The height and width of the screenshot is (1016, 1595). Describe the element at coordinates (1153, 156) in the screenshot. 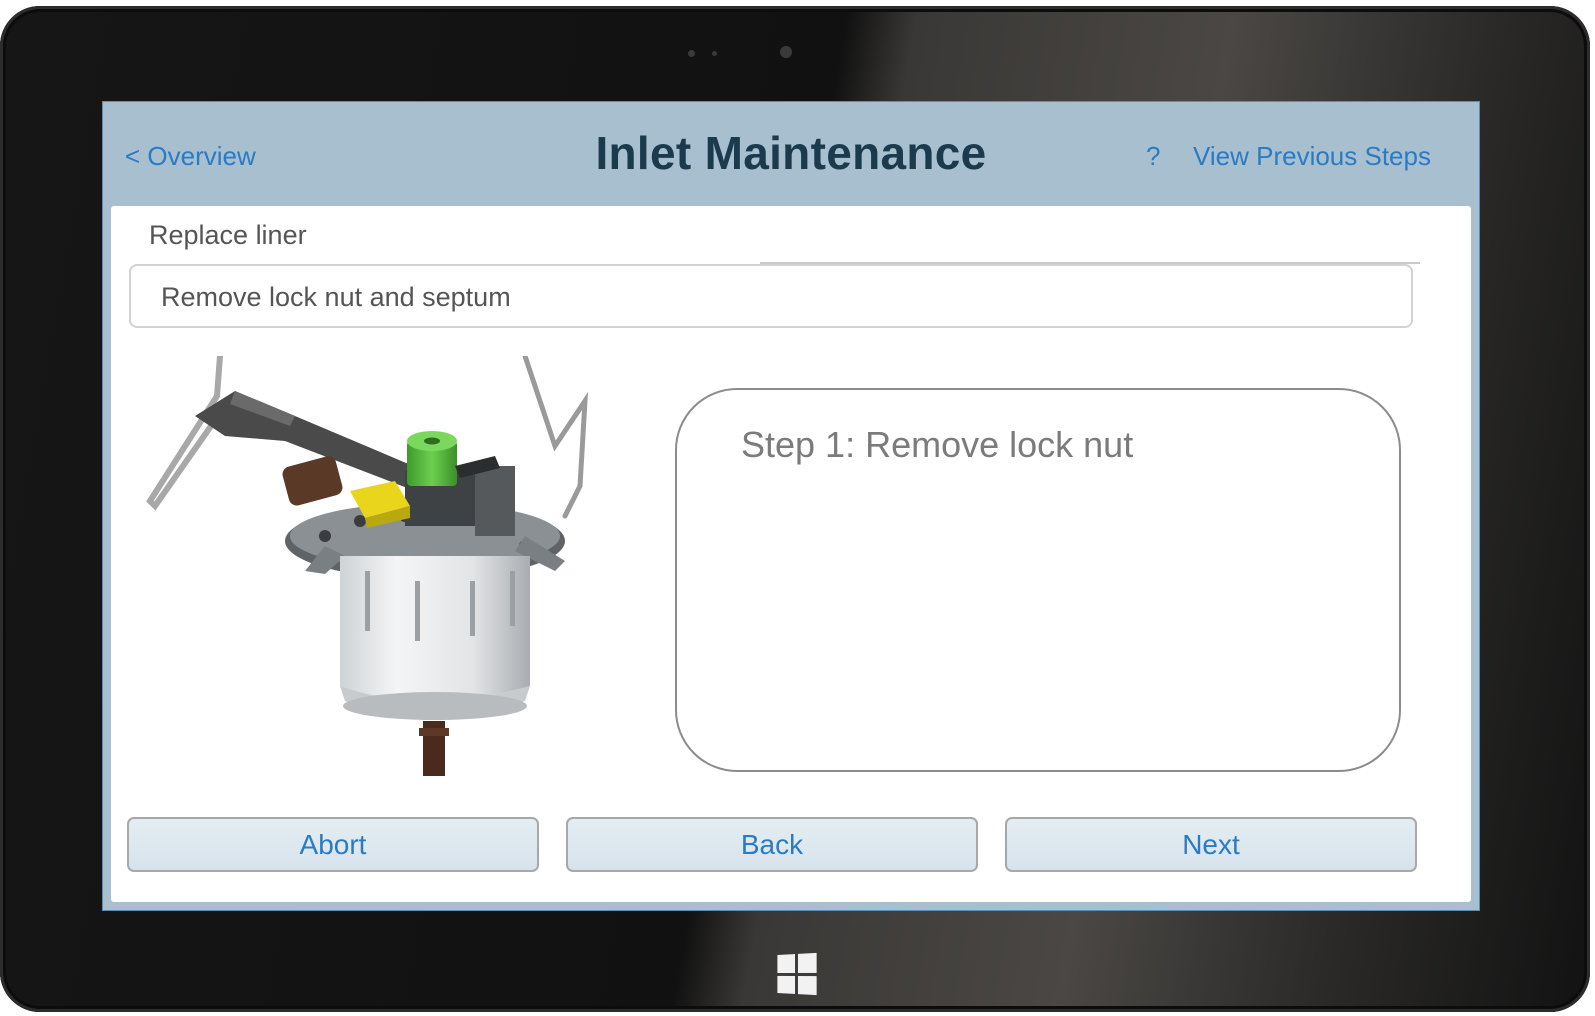

I see `help-button: ?` at that location.